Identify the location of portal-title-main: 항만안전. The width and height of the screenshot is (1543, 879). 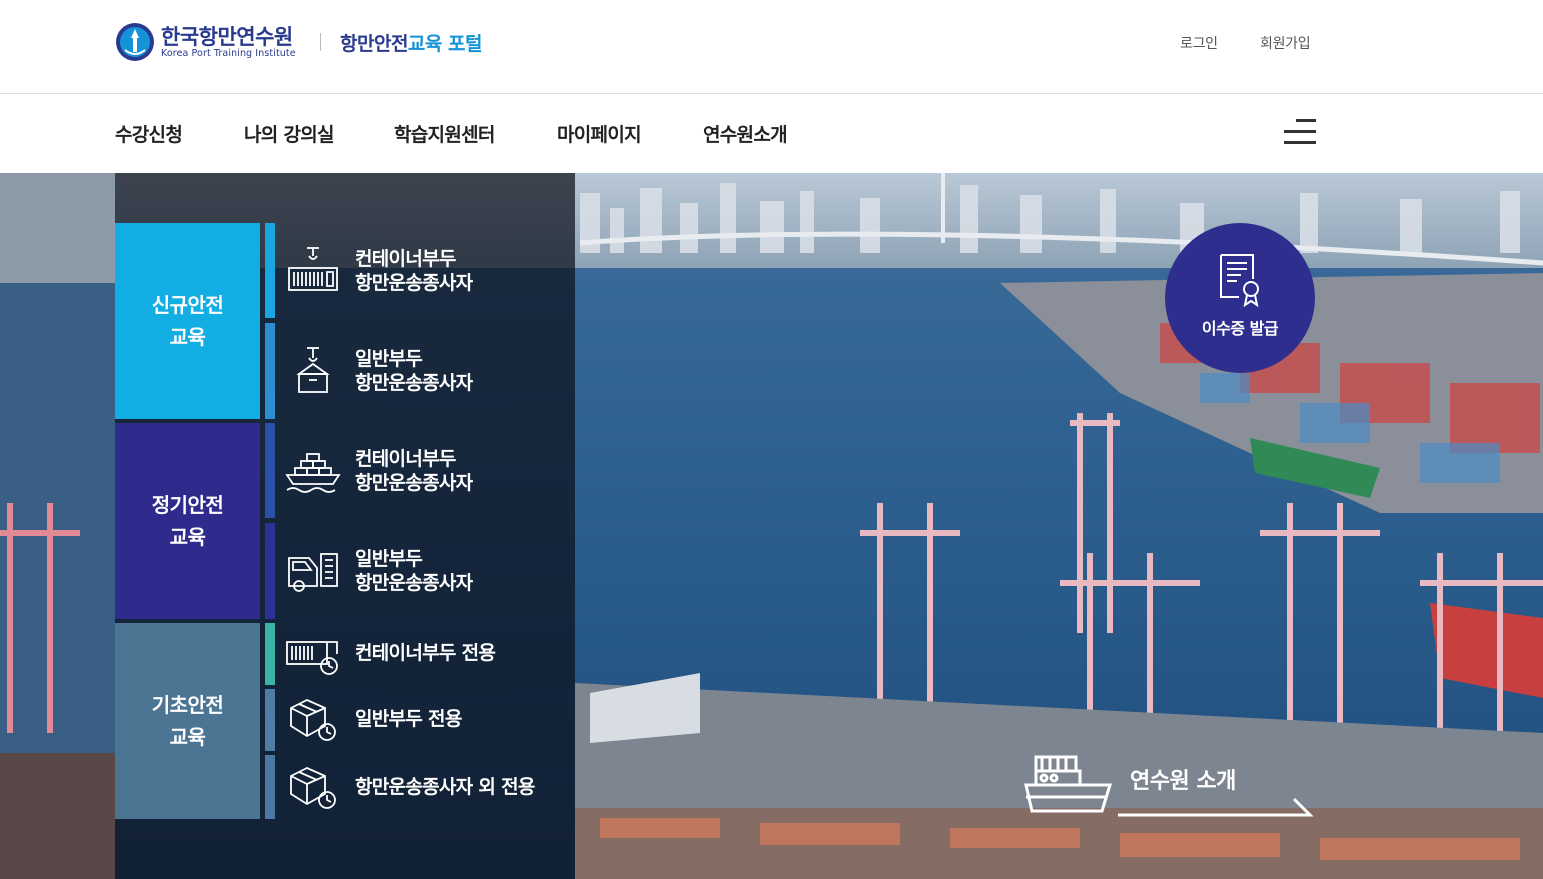
(374, 44).